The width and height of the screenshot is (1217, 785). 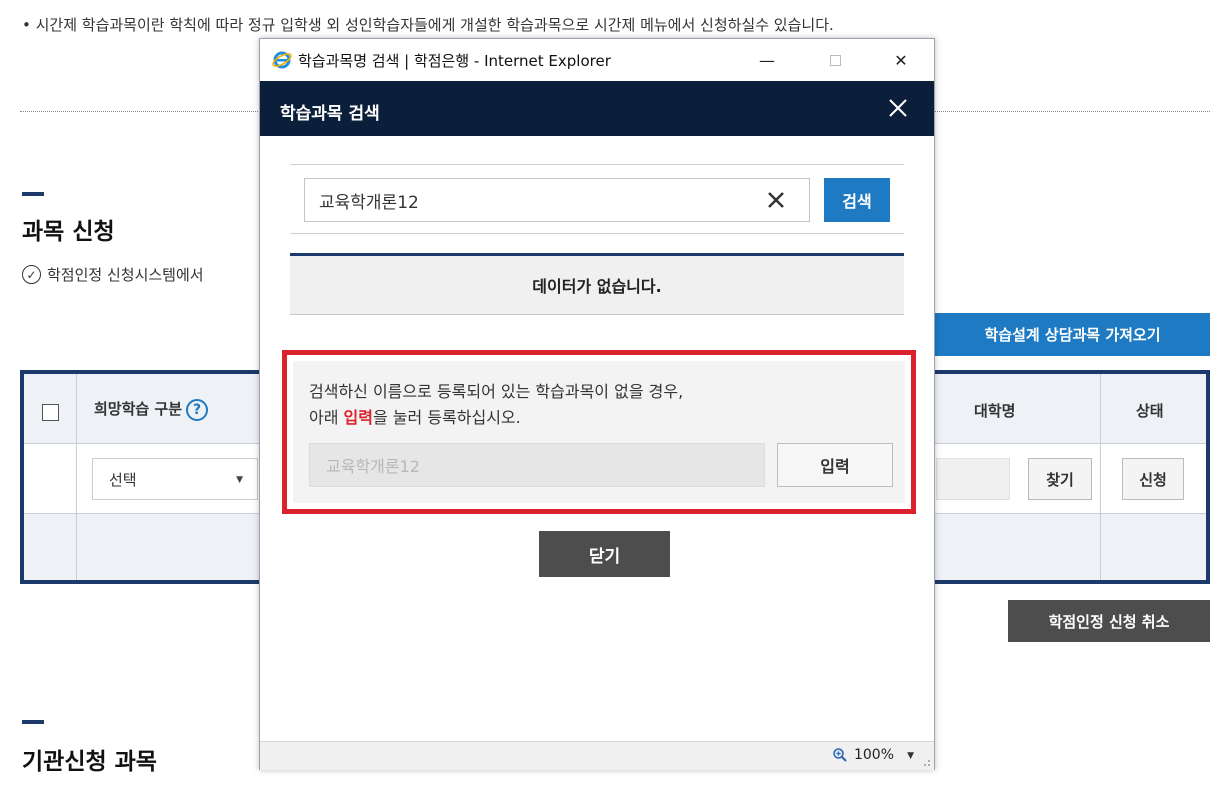 I want to click on credit-cancel-button: 학점인정 신청 취소, so click(x=1109, y=621).